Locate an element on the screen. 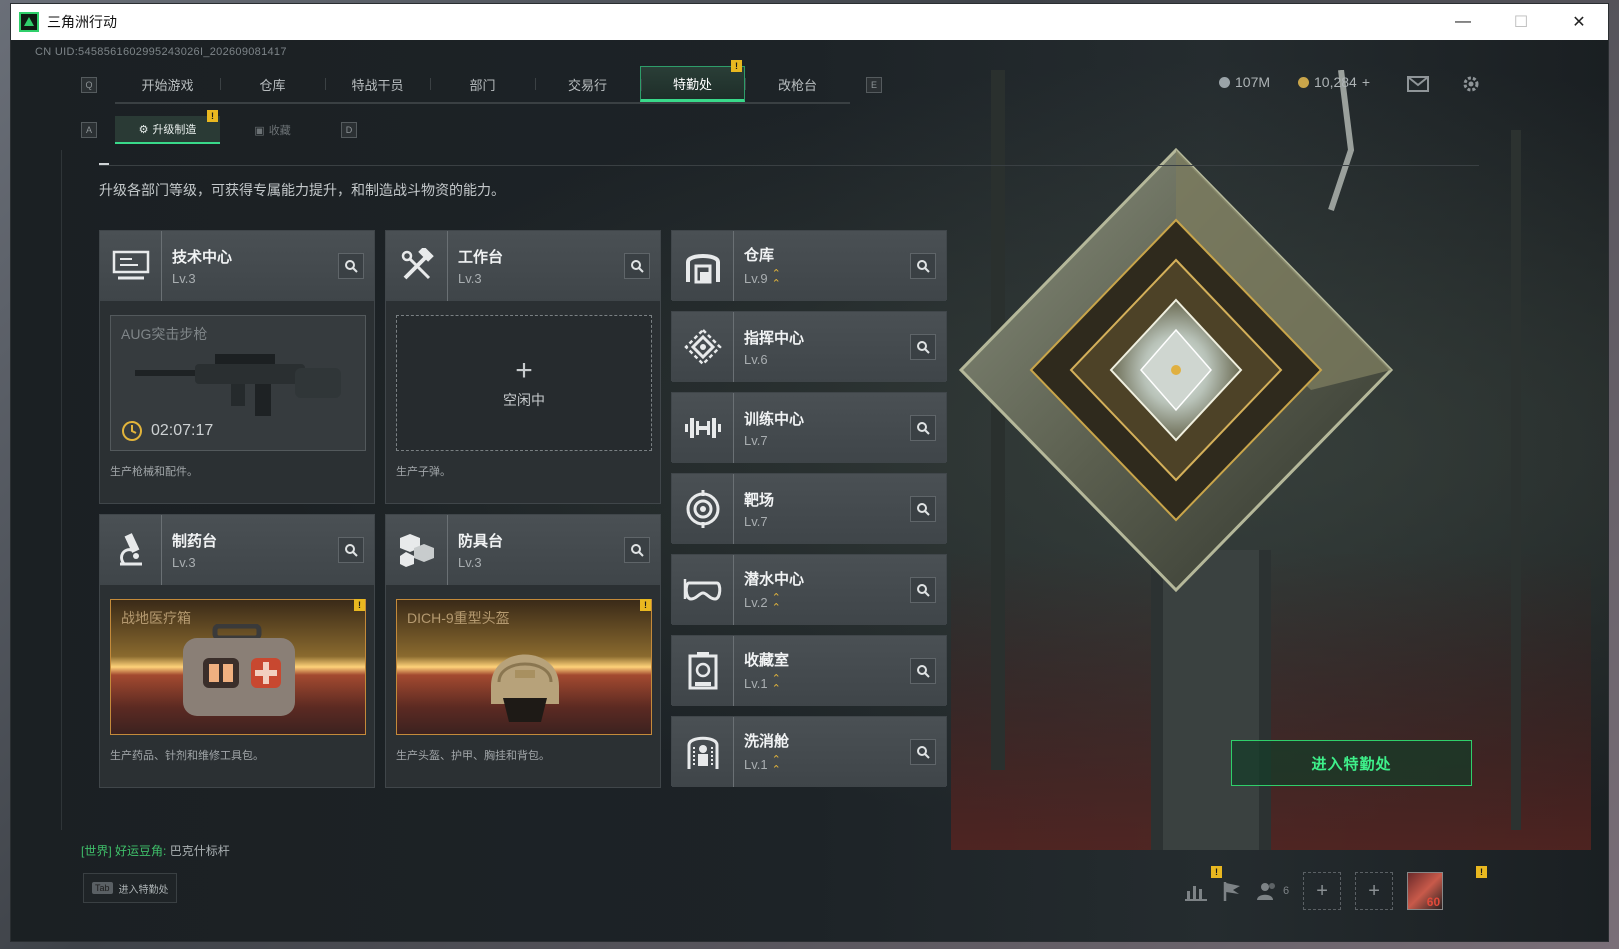 The width and height of the screenshot is (1619, 949). stats-chart-icon is located at coordinates (1196, 891).